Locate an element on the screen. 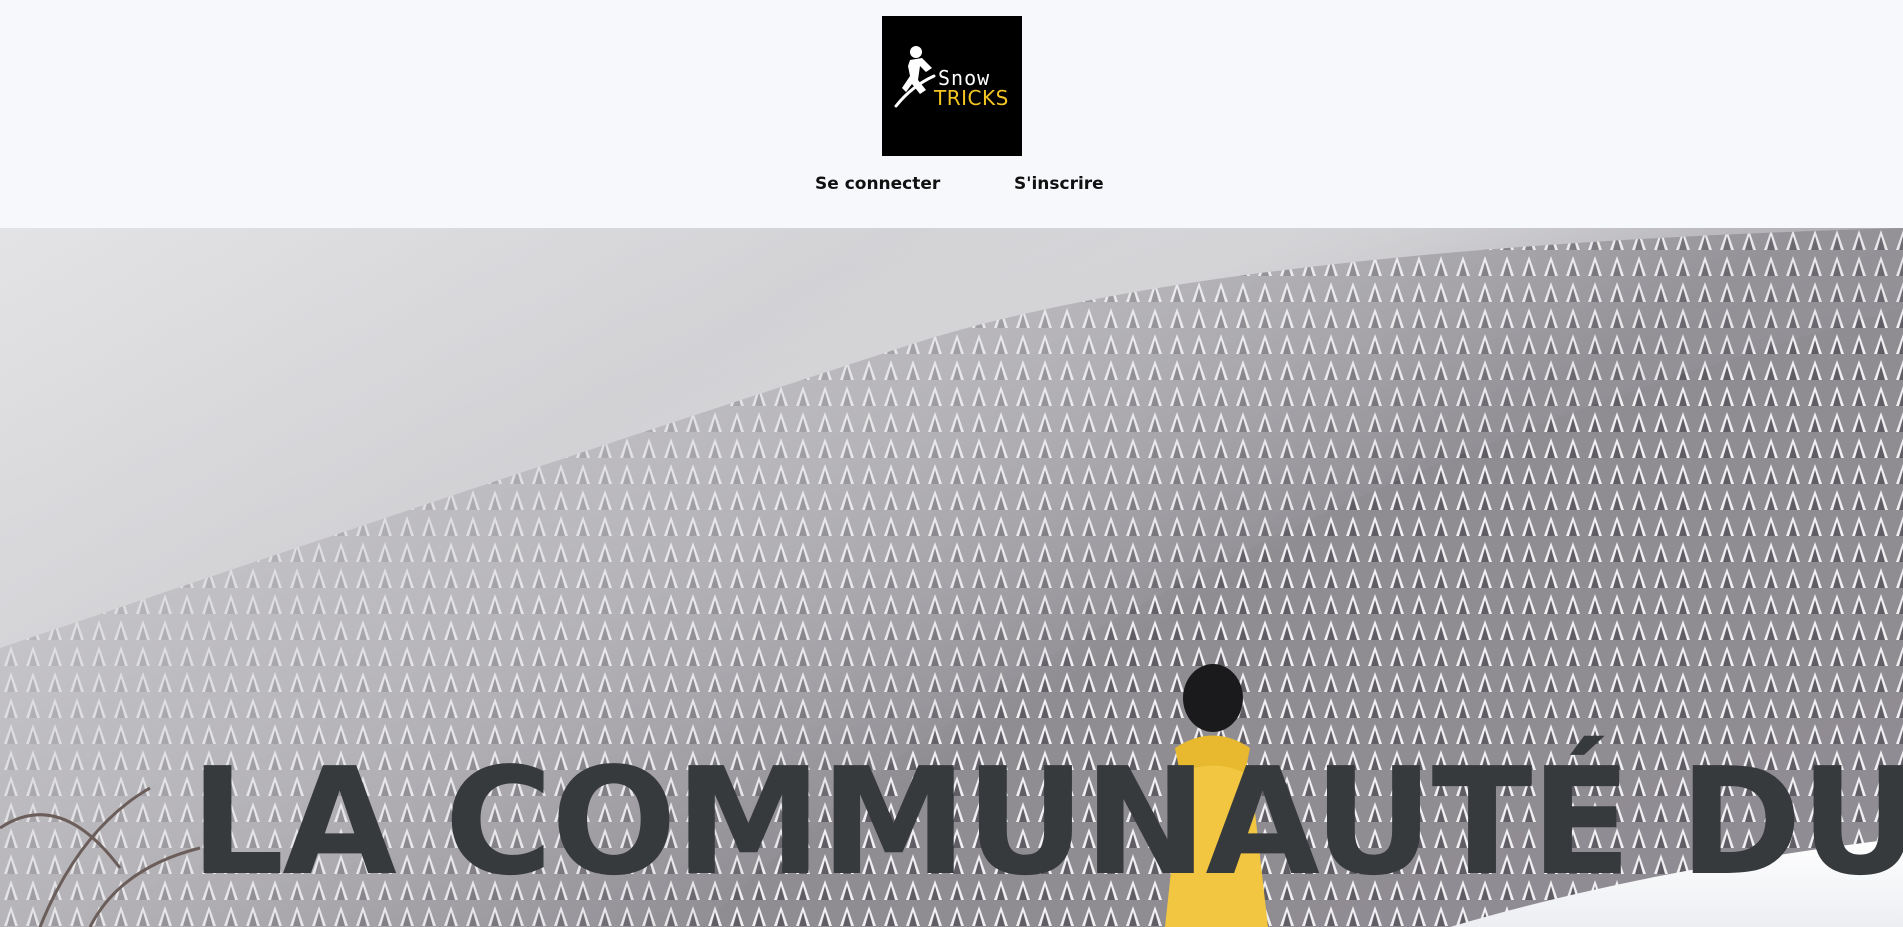 Image resolution: width=1903 pixels, height=927 pixels. site-logo: Snow TRICKS is located at coordinates (952, 86).